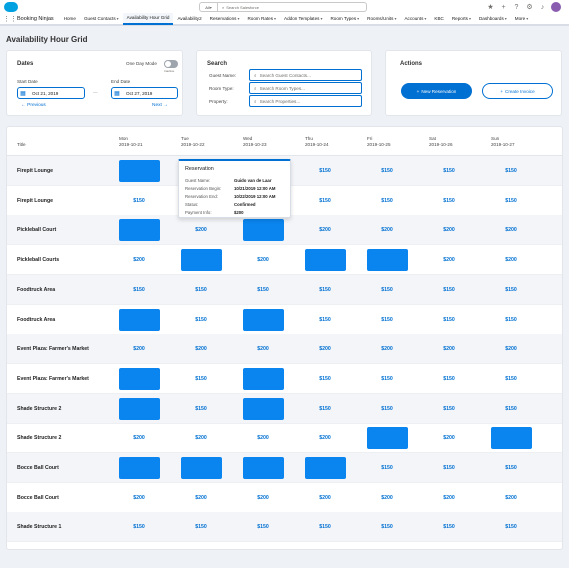 This screenshot has width=569, height=568. I want to click on nav-tab-rooms-units: Rooms/Units ▾, so click(381, 19).